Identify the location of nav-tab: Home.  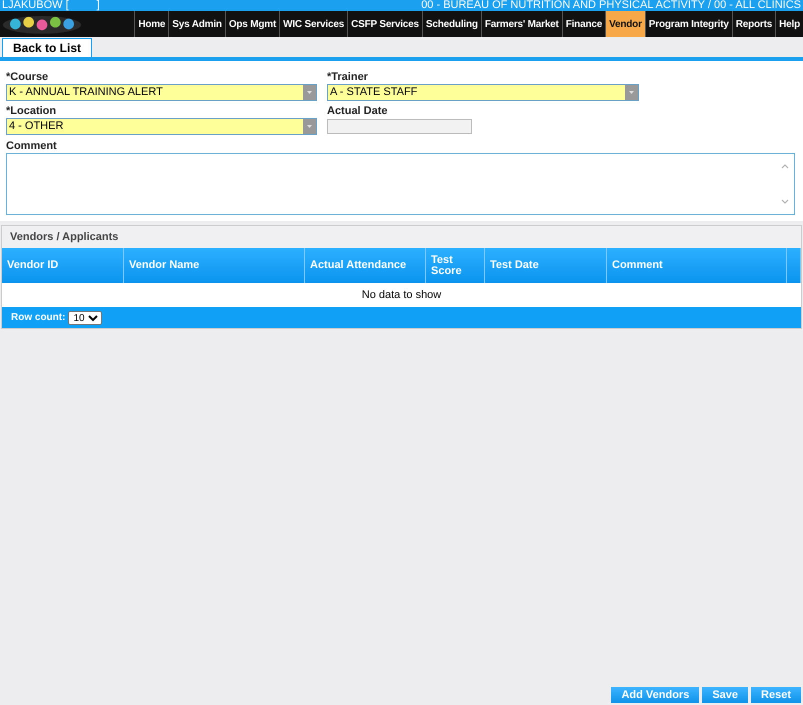
(151, 24).